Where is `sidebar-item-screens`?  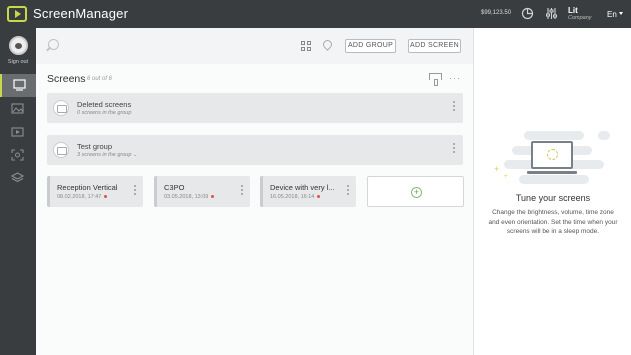
sidebar-item-screens is located at coordinates (18, 85).